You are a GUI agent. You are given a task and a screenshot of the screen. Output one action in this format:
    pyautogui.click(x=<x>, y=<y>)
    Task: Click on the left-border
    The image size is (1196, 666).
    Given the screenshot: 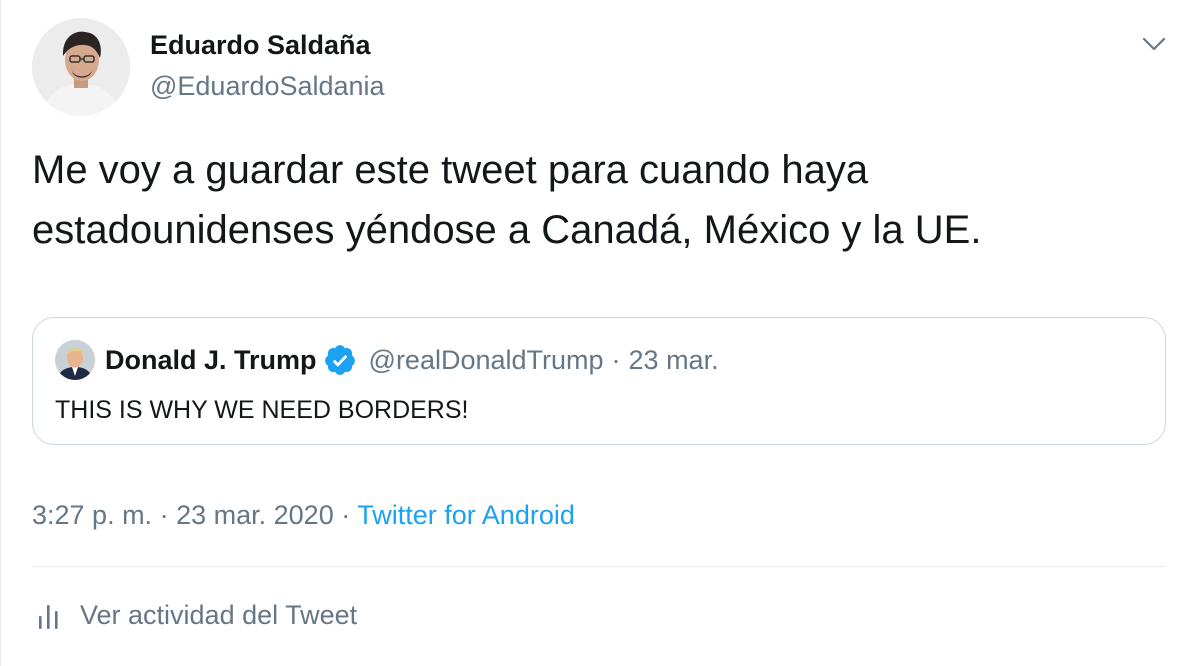 What is the action you would take?
    pyautogui.click(x=0, y=333)
    